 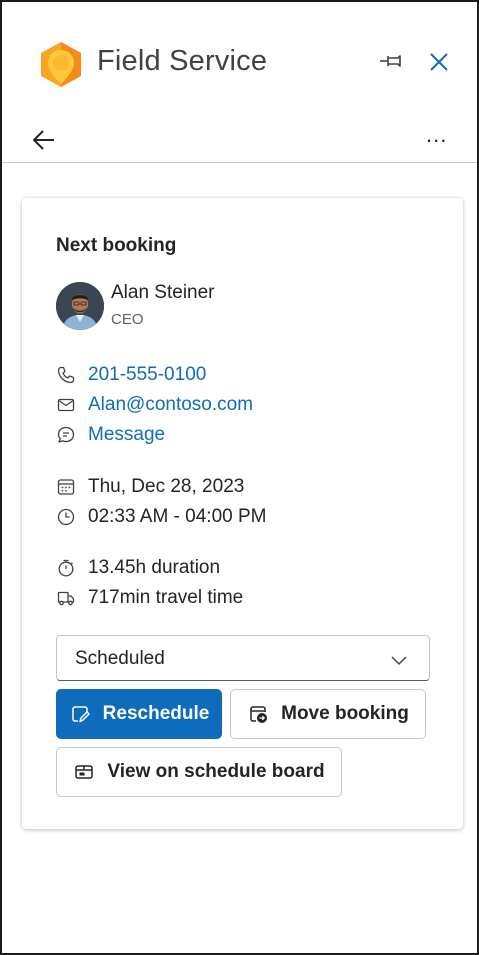 I want to click on travel-time: 717min travel time, so click(x=166, y=597).